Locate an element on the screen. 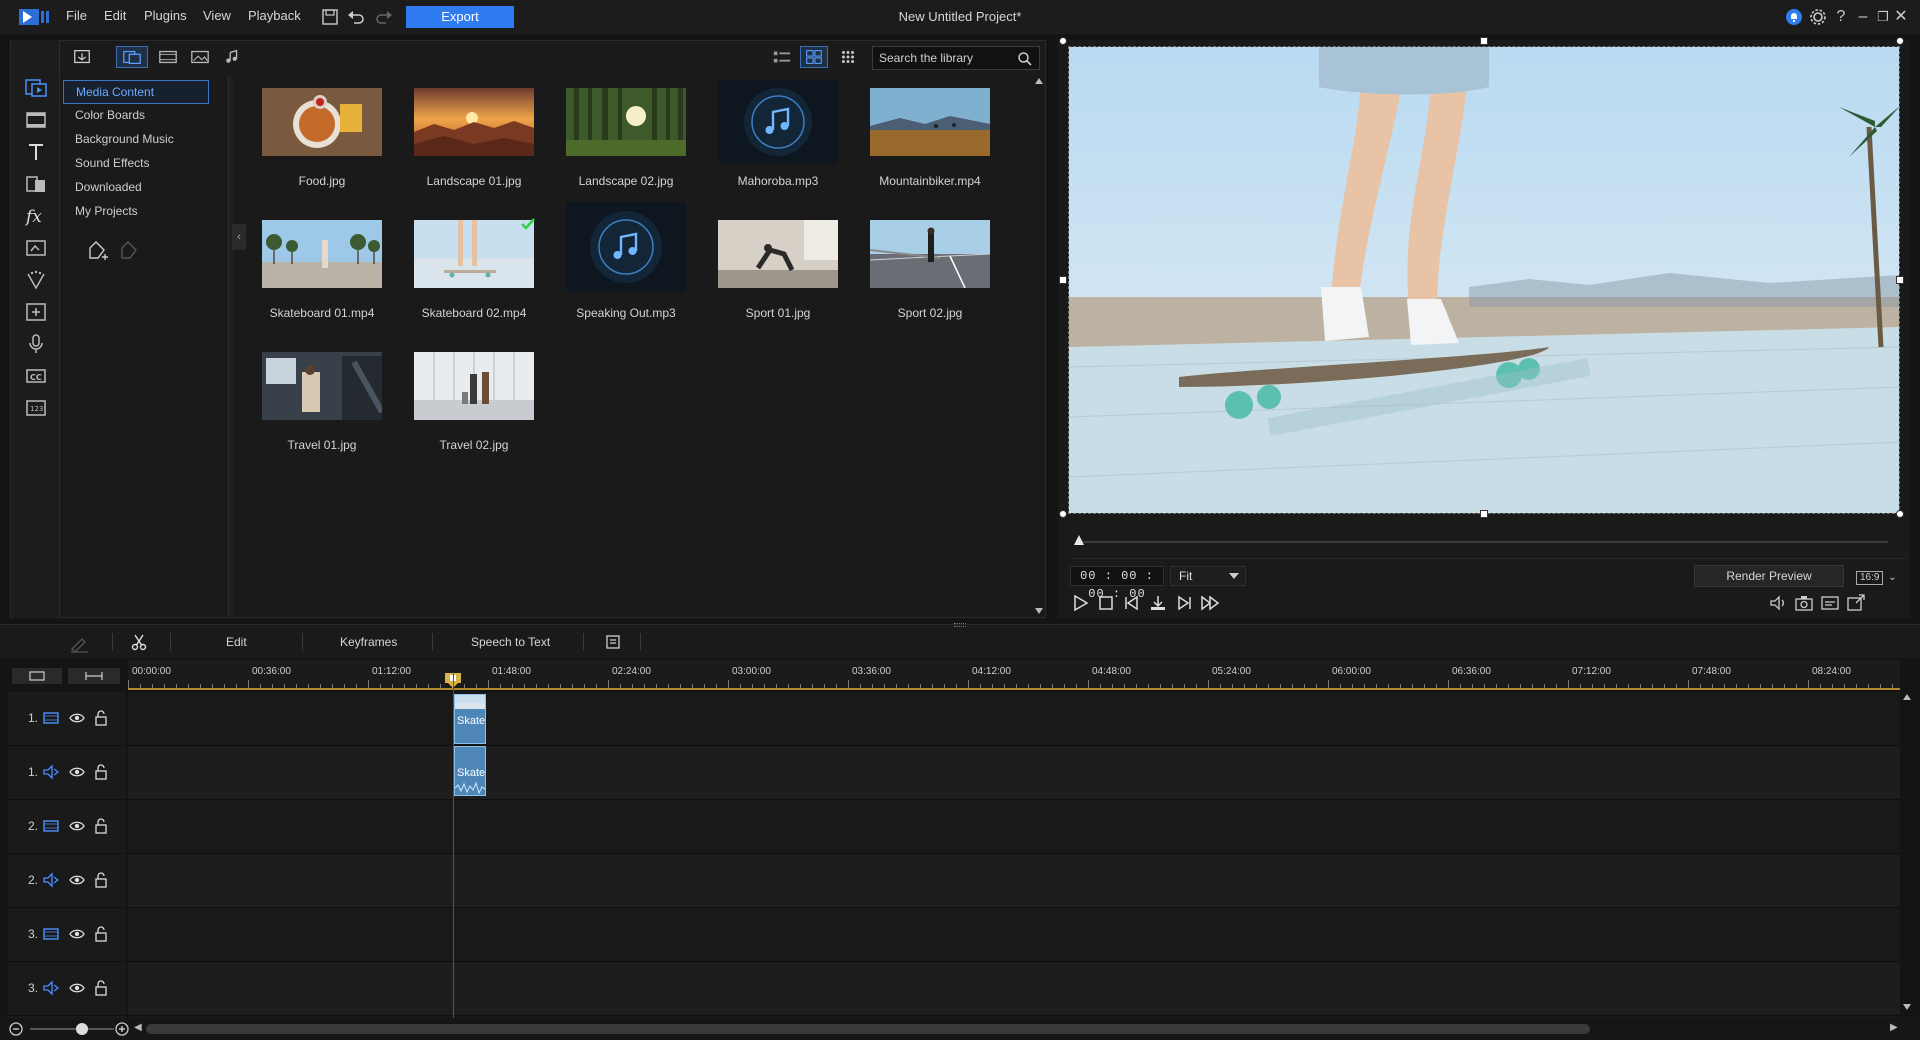 Image resolution: width=1920 pixels, height=1040 pixels. zoom-slider-track is located at coordinates (72, 1029).